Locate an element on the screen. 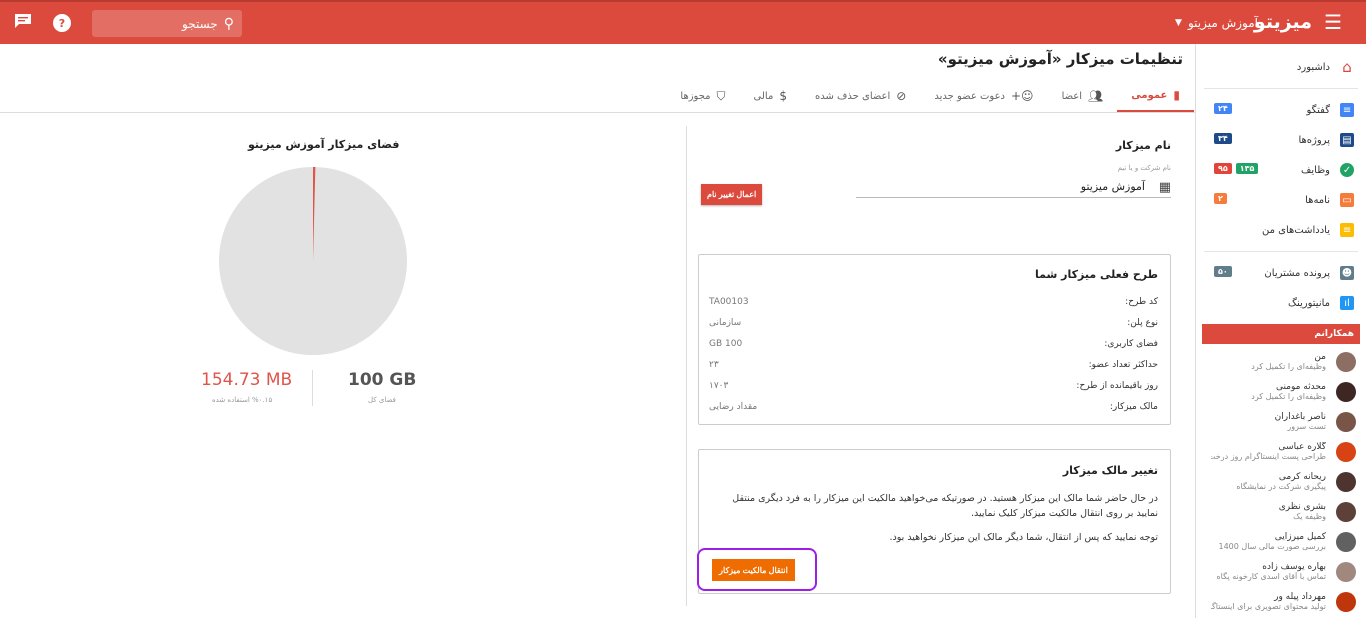  sidebar-item-label: یادداشت‌های من is located at coordinates (1295, 230).